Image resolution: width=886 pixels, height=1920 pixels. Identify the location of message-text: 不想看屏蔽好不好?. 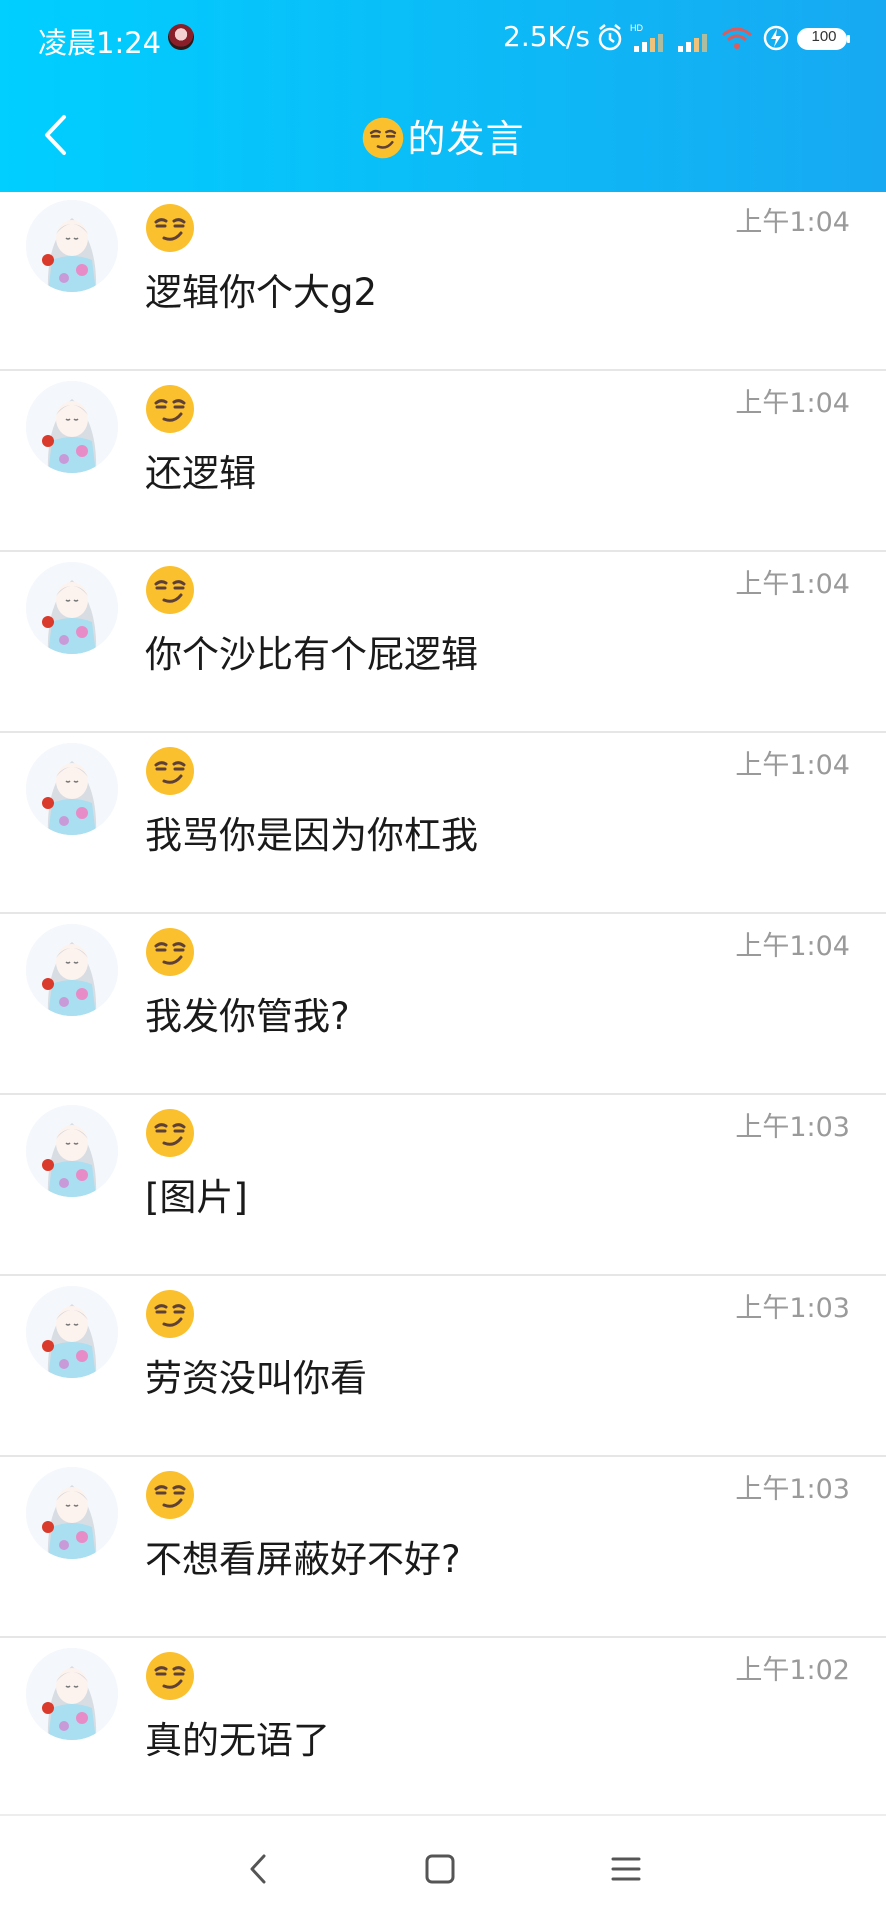
(303, 1559).